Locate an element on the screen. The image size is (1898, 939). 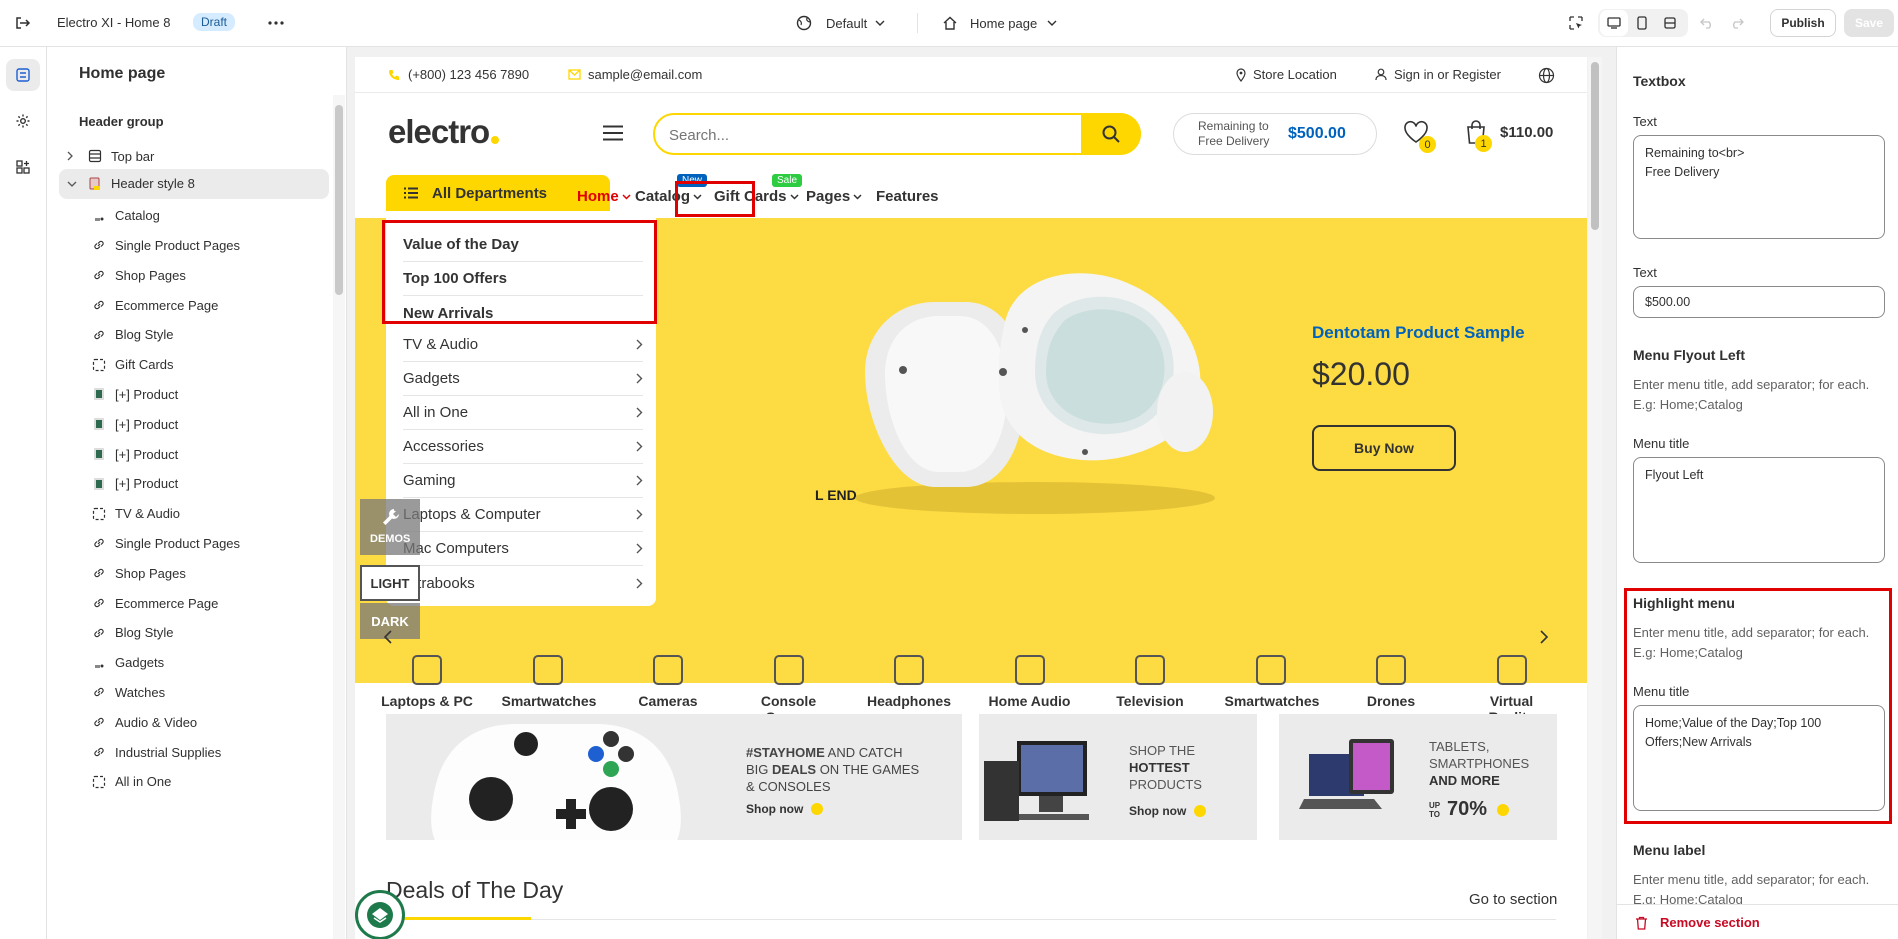
settings-scrollbar is located at coordinates (1891, 475).